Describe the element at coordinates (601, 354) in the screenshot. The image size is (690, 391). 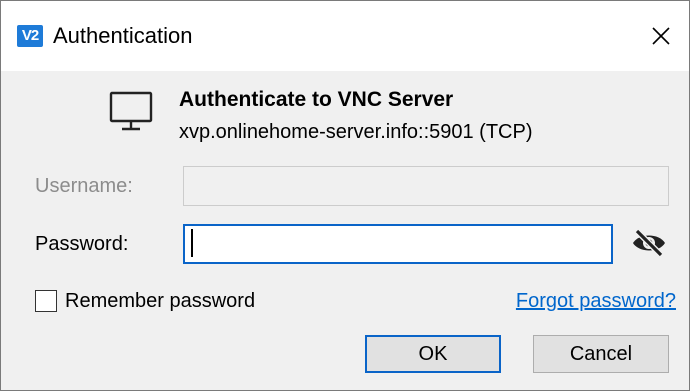
I see `cancel-button: Cancel` at that location.